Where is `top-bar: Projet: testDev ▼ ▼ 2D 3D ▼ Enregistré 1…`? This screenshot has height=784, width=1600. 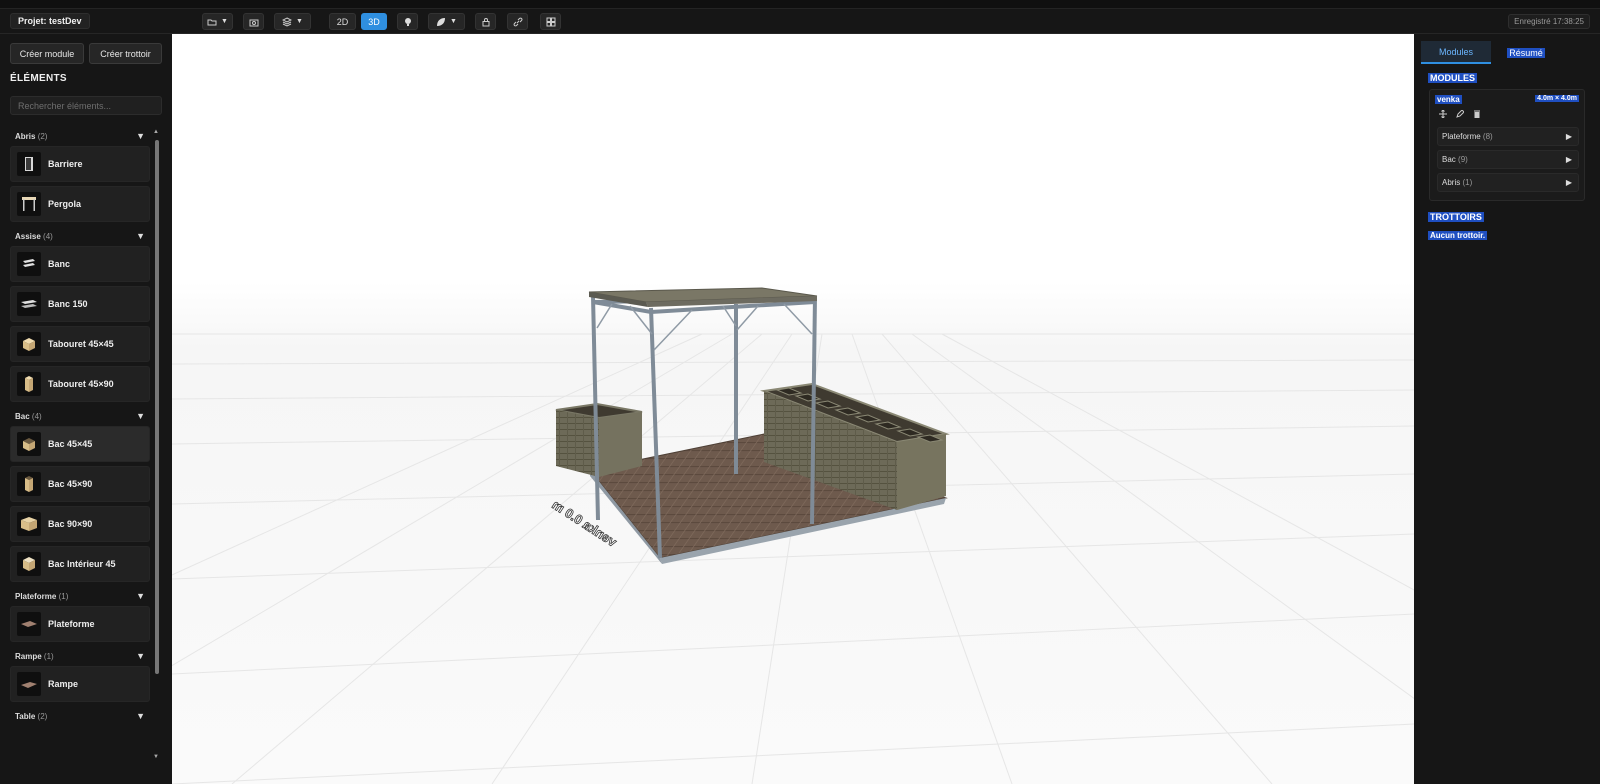
top-bar: Projet: testDev ▼ ▼ 2D 3D ▼ Enregistré 1… is located at coordinates (800, 17).